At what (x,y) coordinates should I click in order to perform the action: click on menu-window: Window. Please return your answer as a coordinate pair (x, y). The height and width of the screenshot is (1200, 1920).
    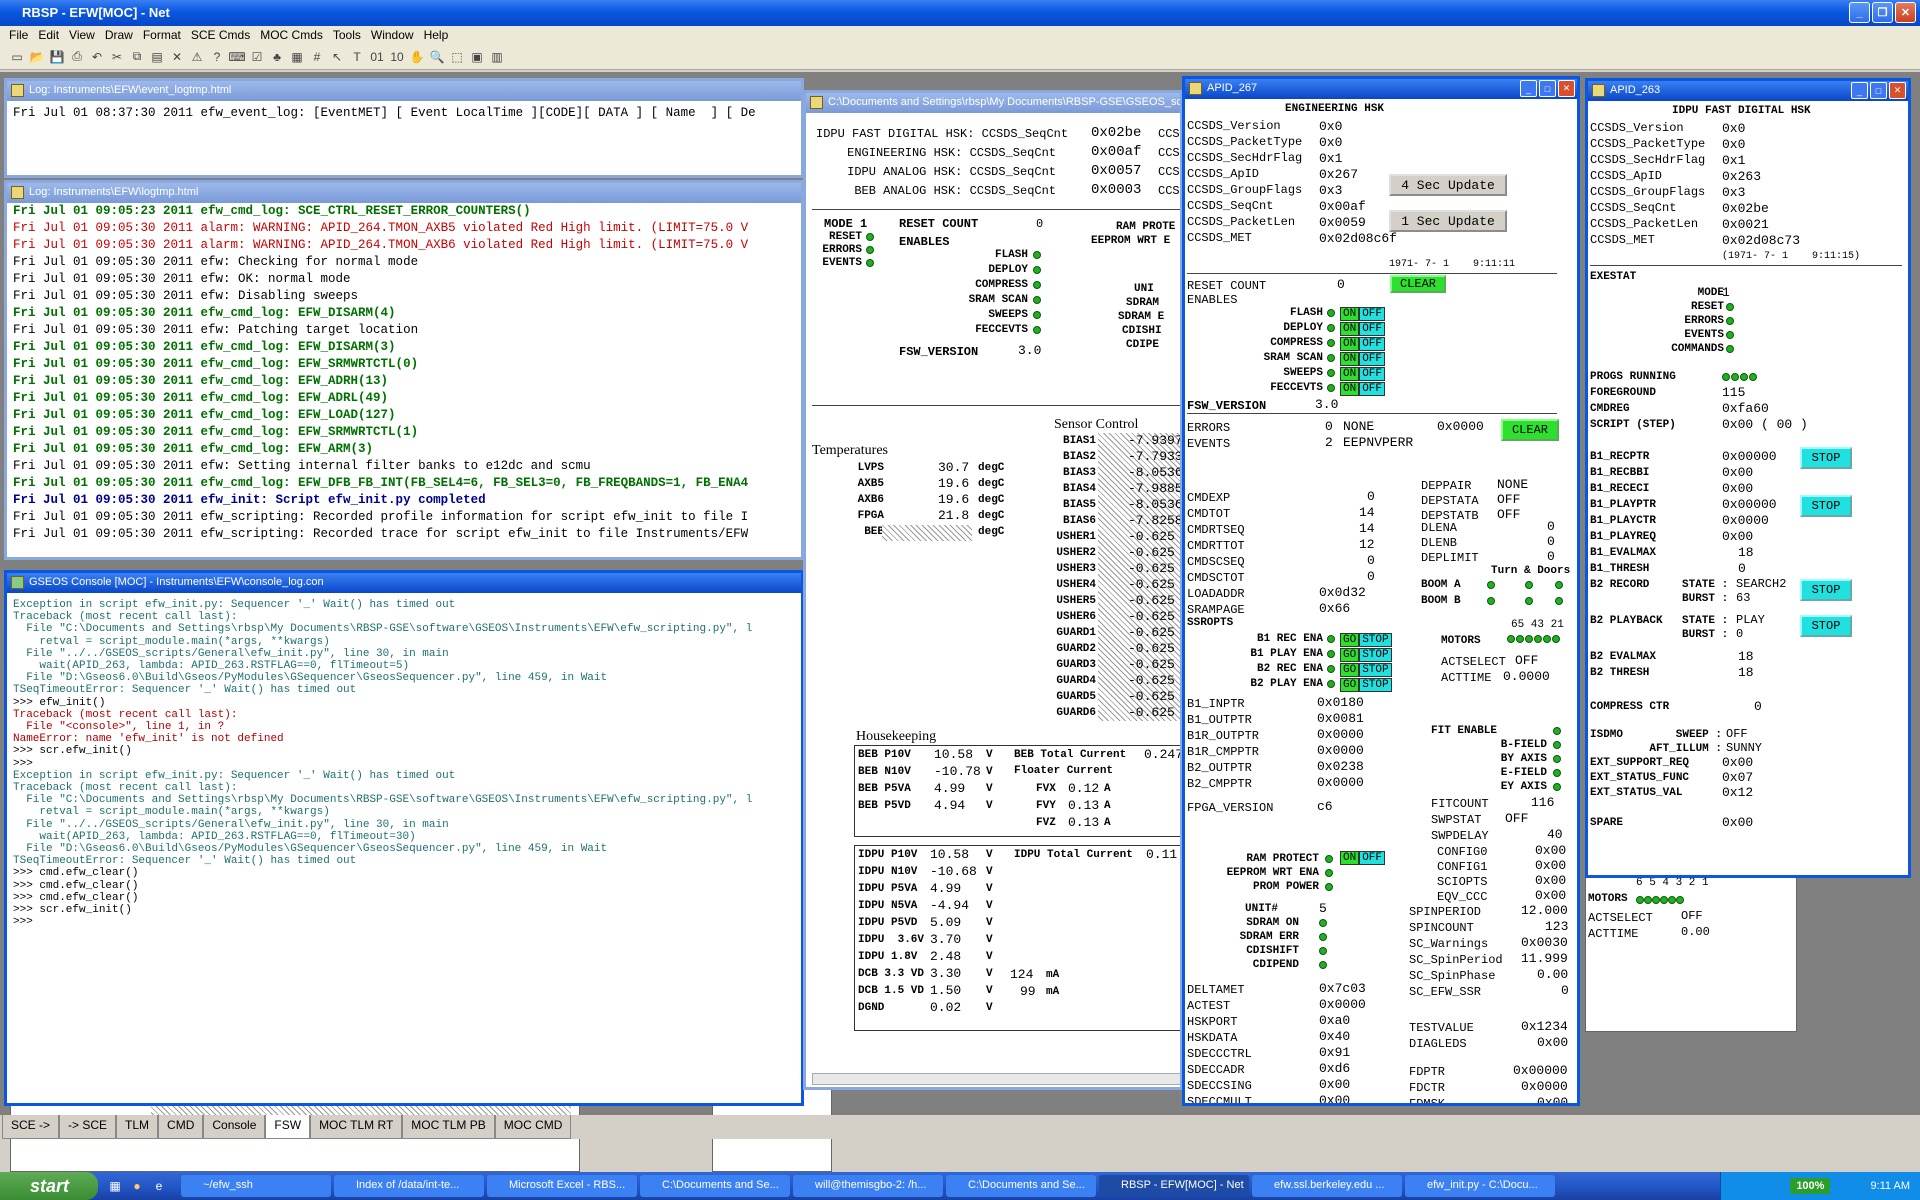
    Looking at the image, I should click on (392, 35).